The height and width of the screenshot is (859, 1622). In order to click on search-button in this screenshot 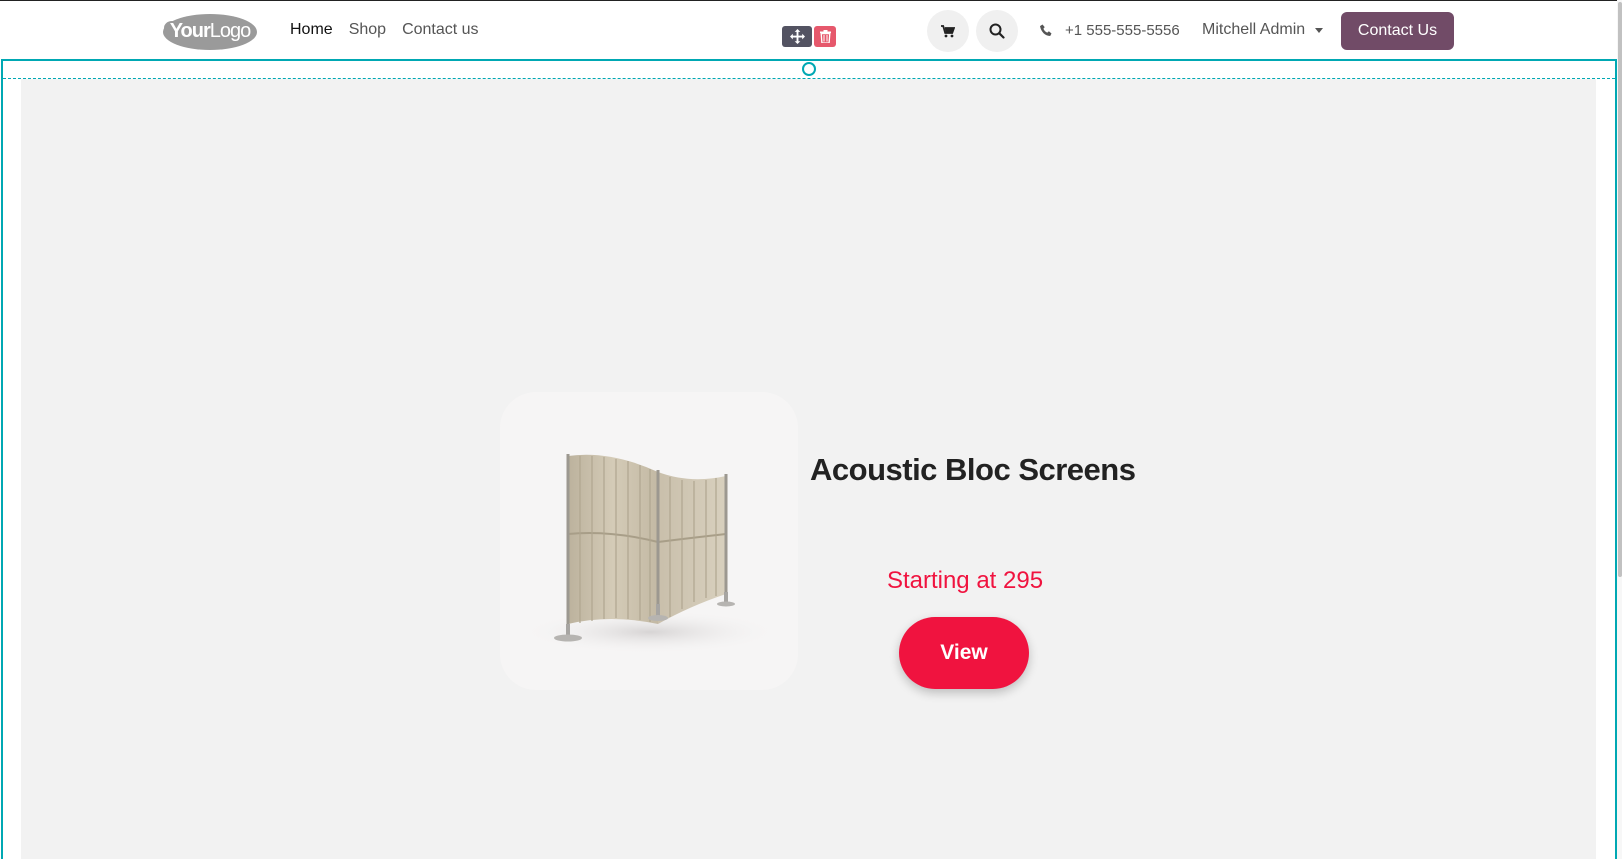, I will do `click(997, 31)`.